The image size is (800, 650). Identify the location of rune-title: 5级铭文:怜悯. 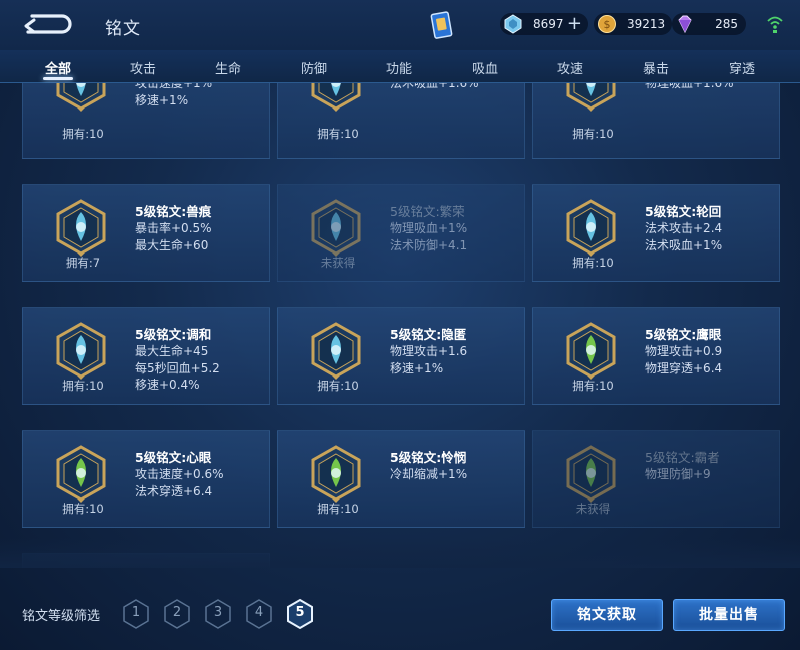
(428, 457).